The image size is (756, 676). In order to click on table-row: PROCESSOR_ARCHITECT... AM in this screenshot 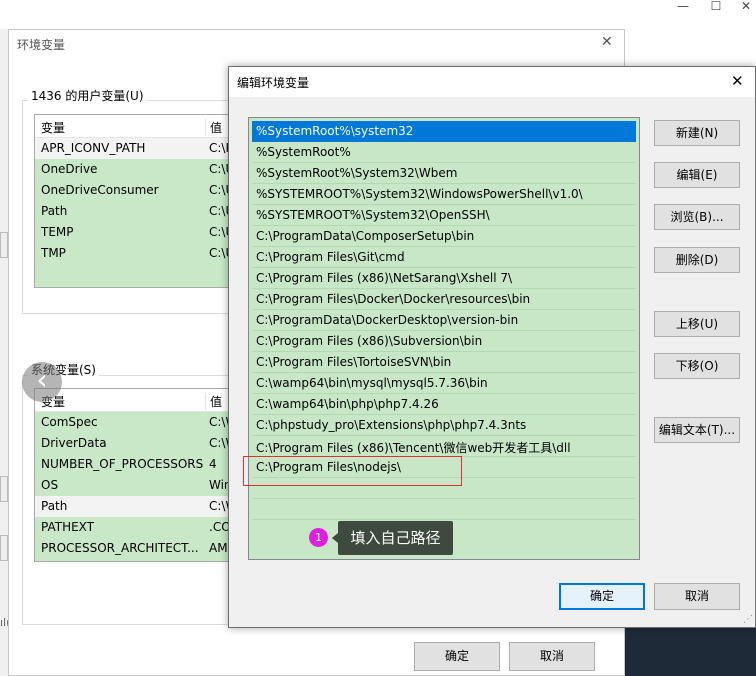, I will do `click(134, 548)`.